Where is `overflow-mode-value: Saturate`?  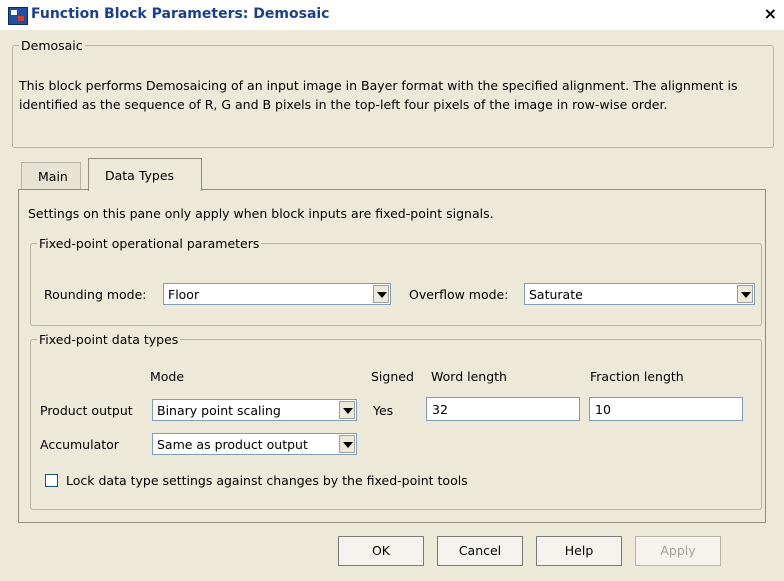
overflow-mode-value: Saturate is located at coordinates (556, 294).